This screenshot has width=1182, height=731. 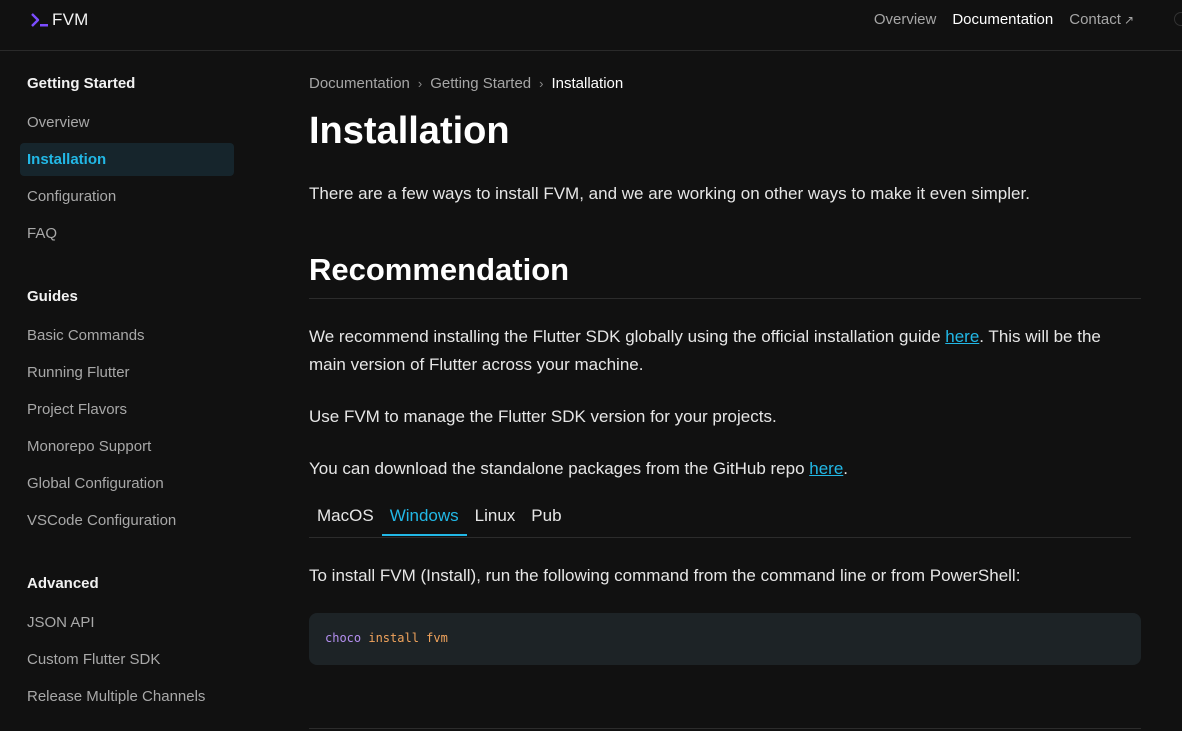 What do you see at coordinates (127, 622) in the screenshot?
I see `sidebar-item-json-api: JSON API` at bounding box center [127, 622].